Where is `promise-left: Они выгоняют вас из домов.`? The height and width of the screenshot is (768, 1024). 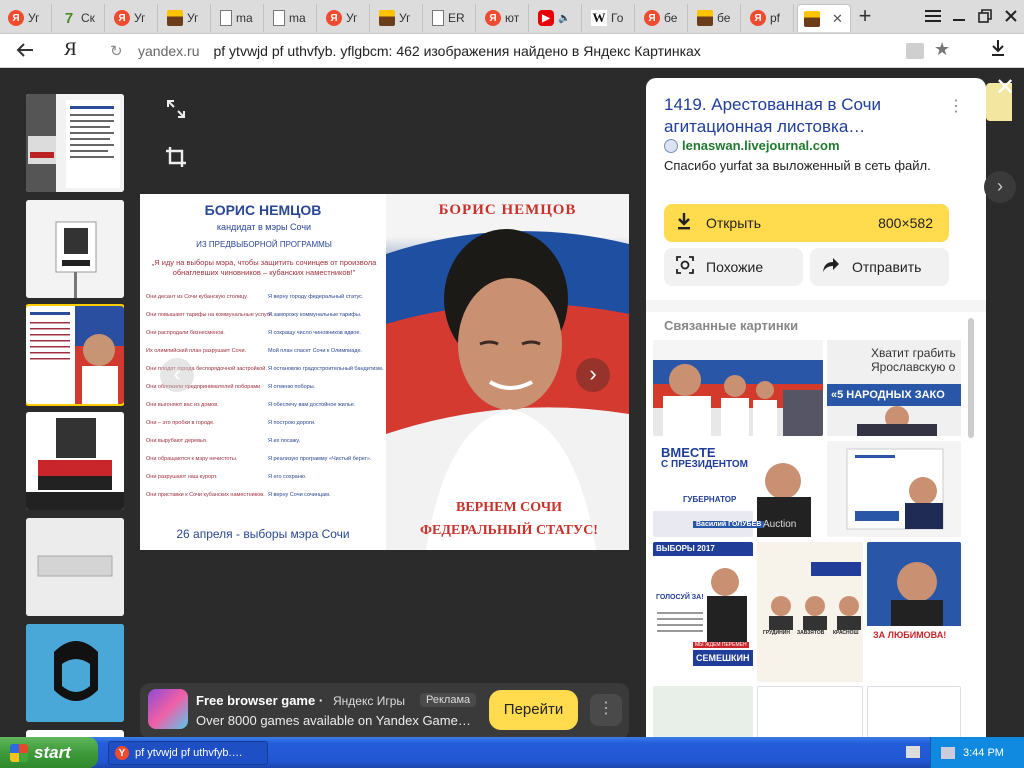
promise-left: Они выгоняют вас из домов. is located at coordinates (182, 405).